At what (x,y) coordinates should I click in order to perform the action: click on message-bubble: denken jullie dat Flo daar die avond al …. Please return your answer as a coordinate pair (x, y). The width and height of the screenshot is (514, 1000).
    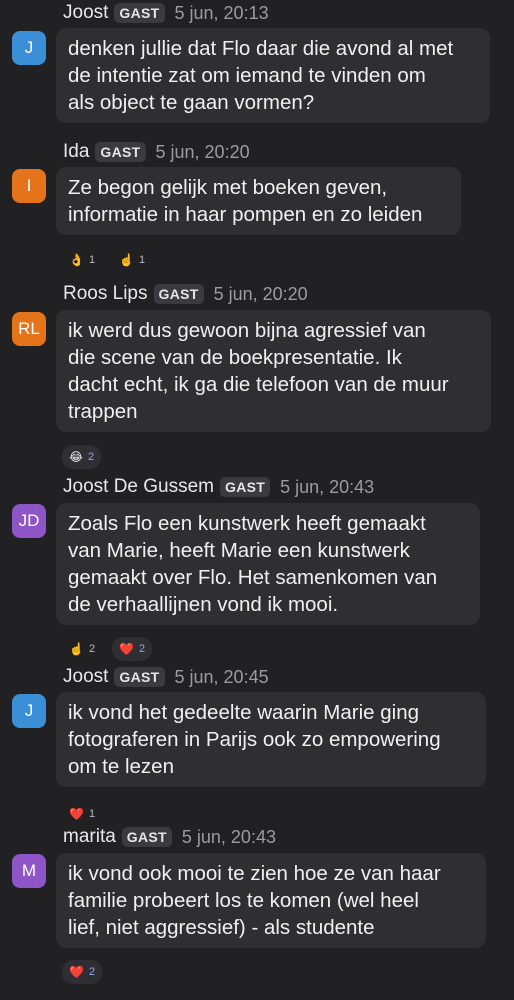
    Looking at the image, I should click on (273, 75).